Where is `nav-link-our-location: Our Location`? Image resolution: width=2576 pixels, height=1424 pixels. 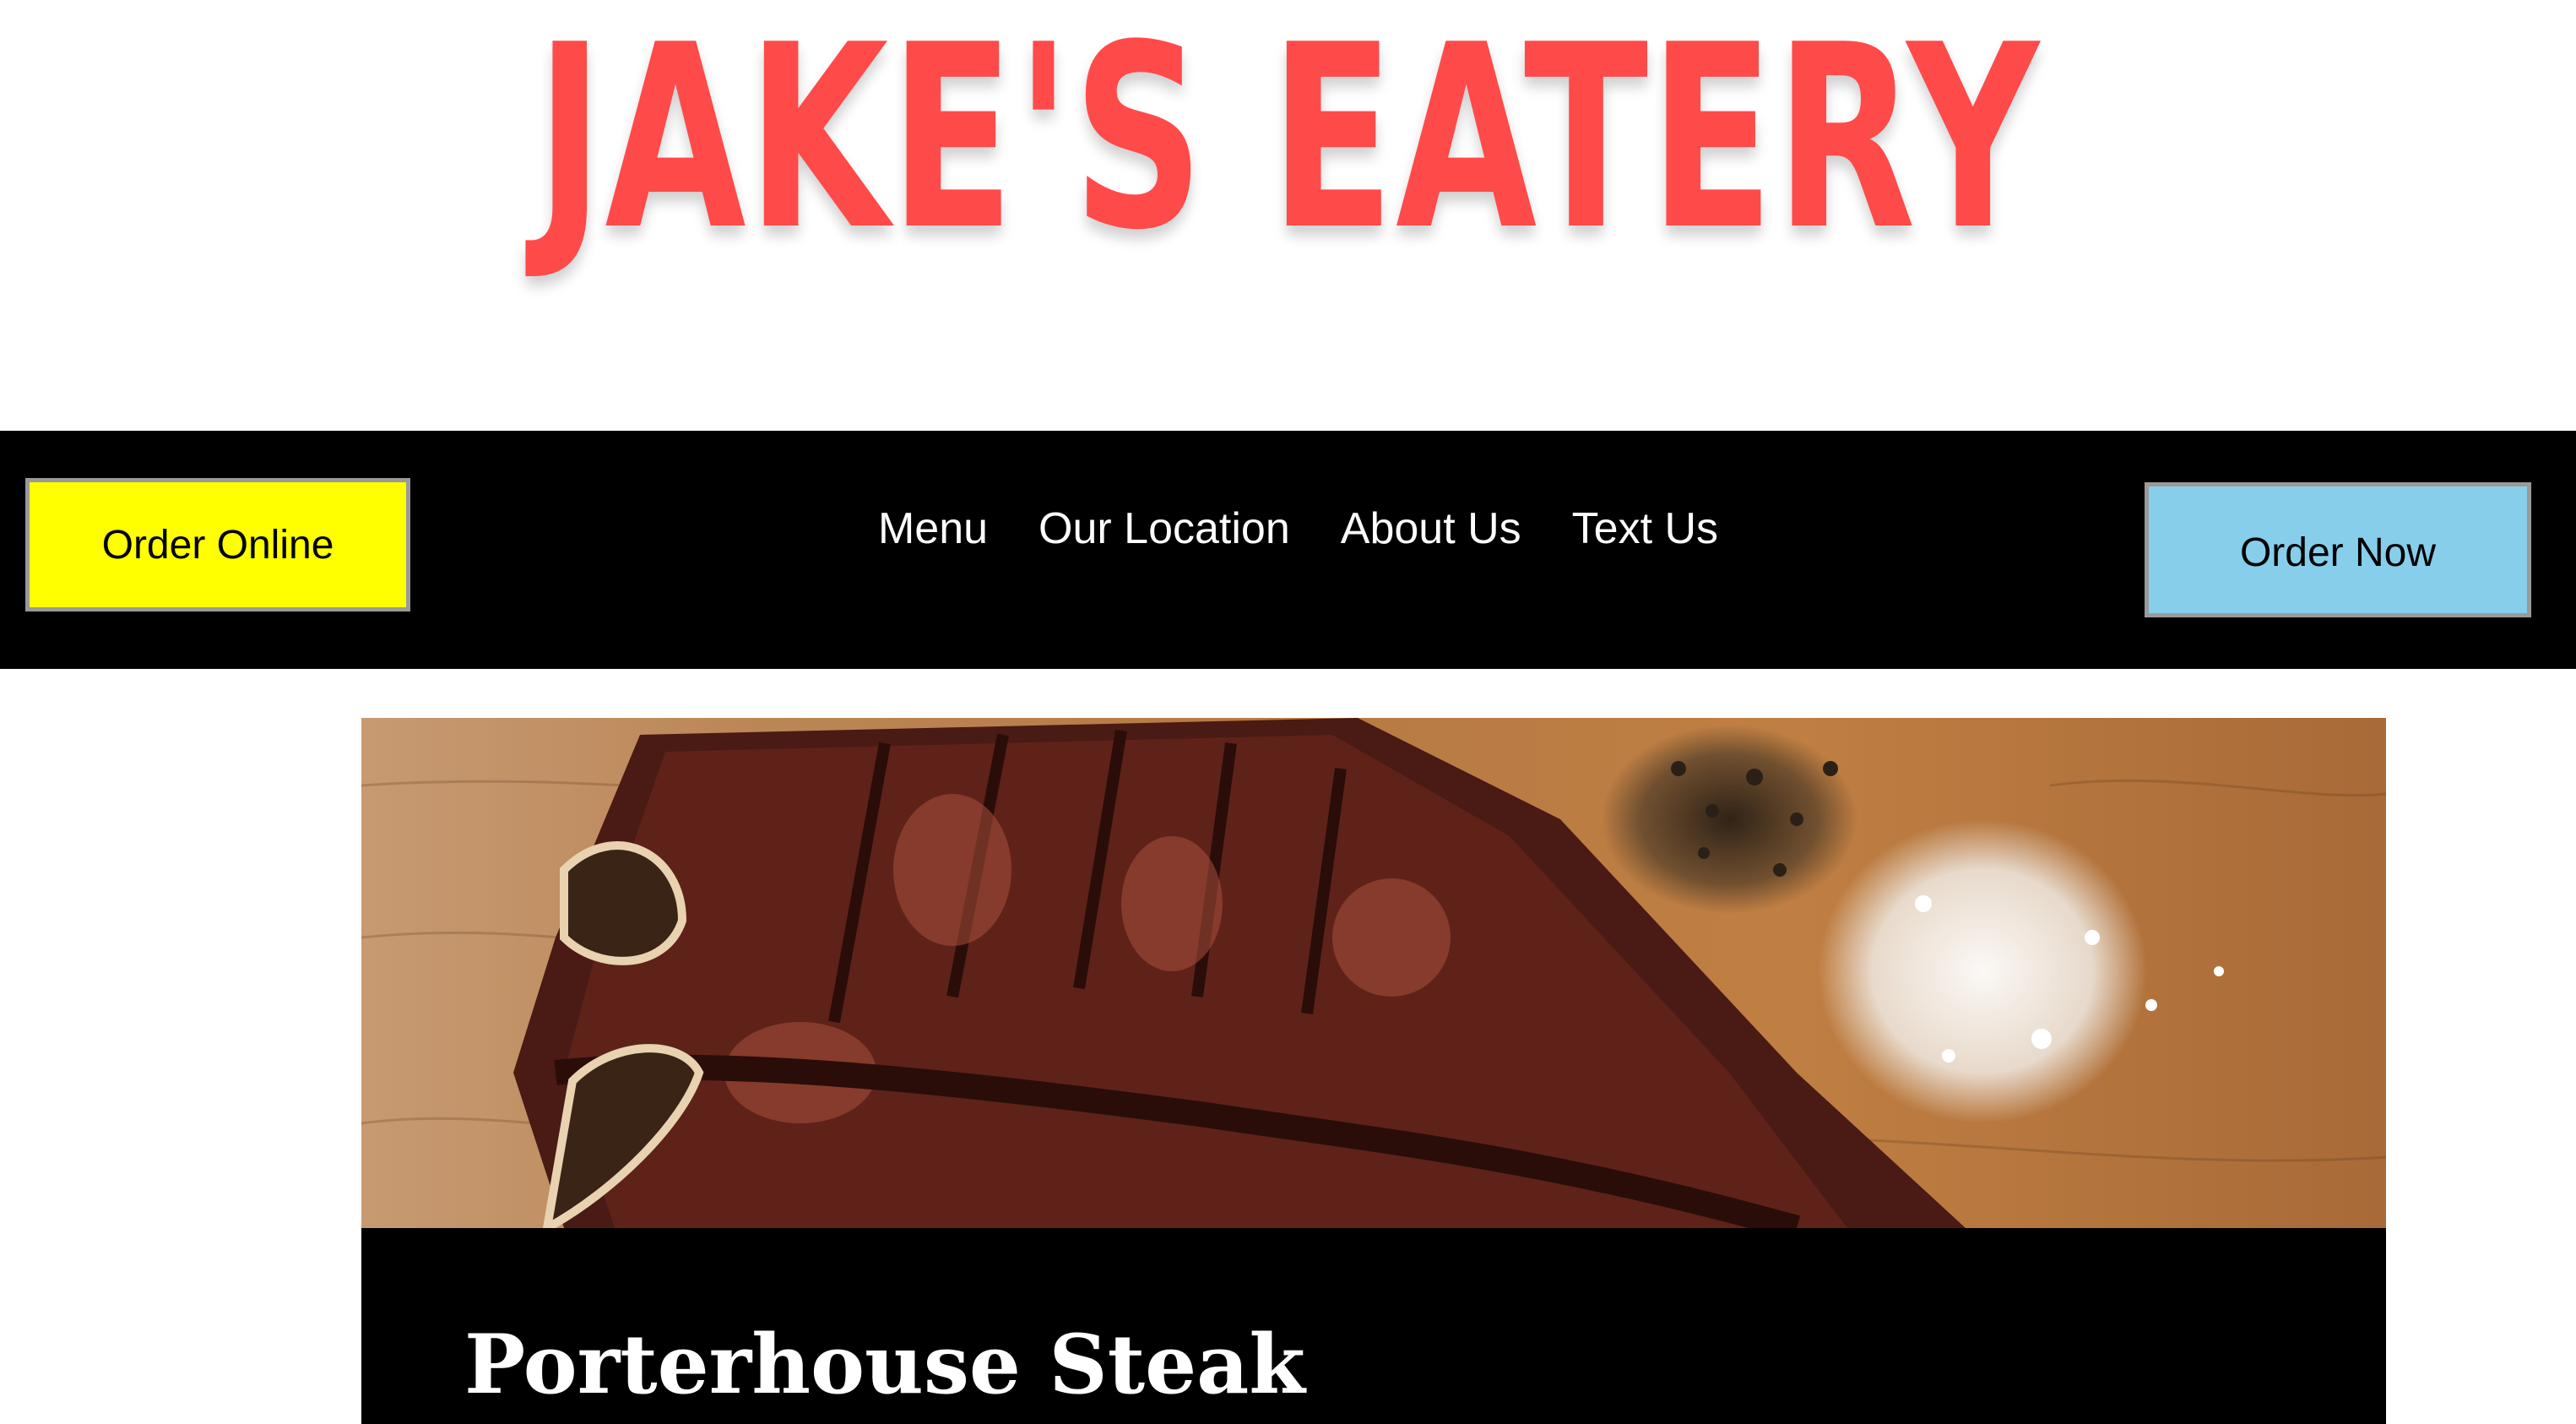 nav-link-our-location: Our Location is located at coordinates (1165, 529).